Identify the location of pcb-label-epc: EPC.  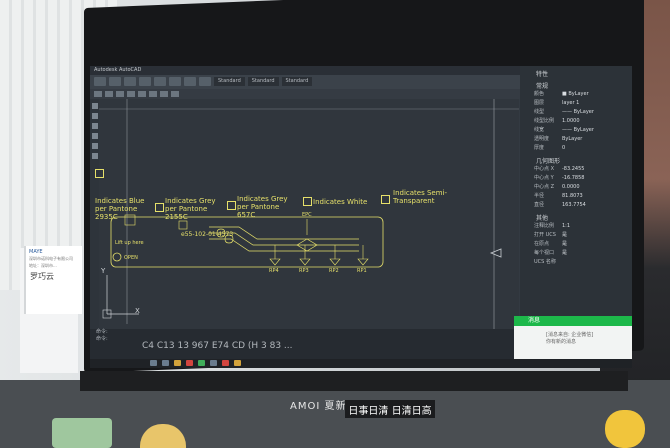
(307, 215).